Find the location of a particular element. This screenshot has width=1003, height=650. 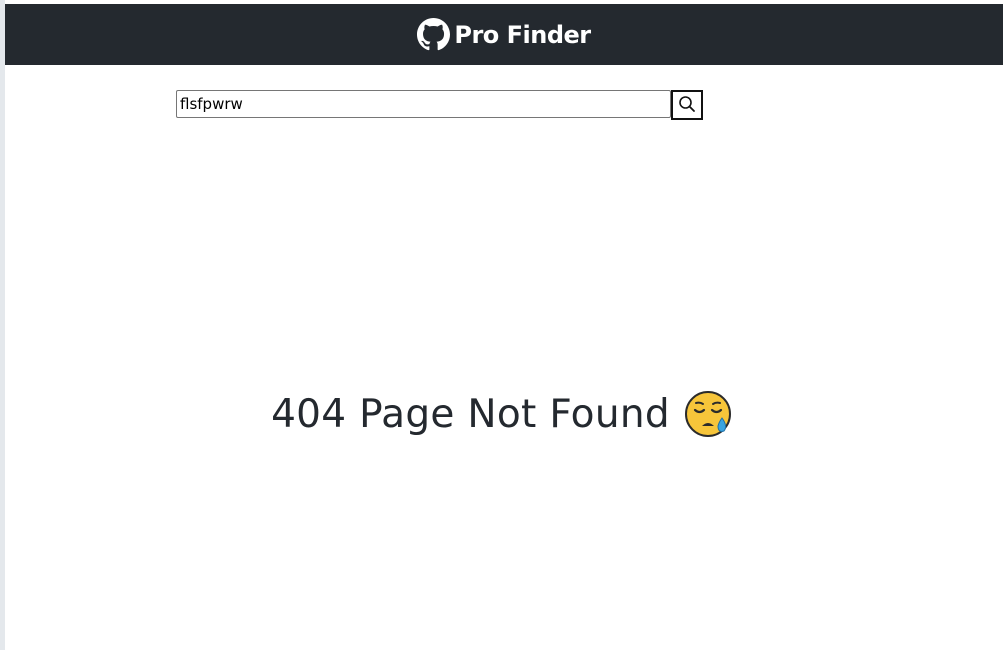

not-found-message: 404 Page Not Found is located at coordinates (501, 414).